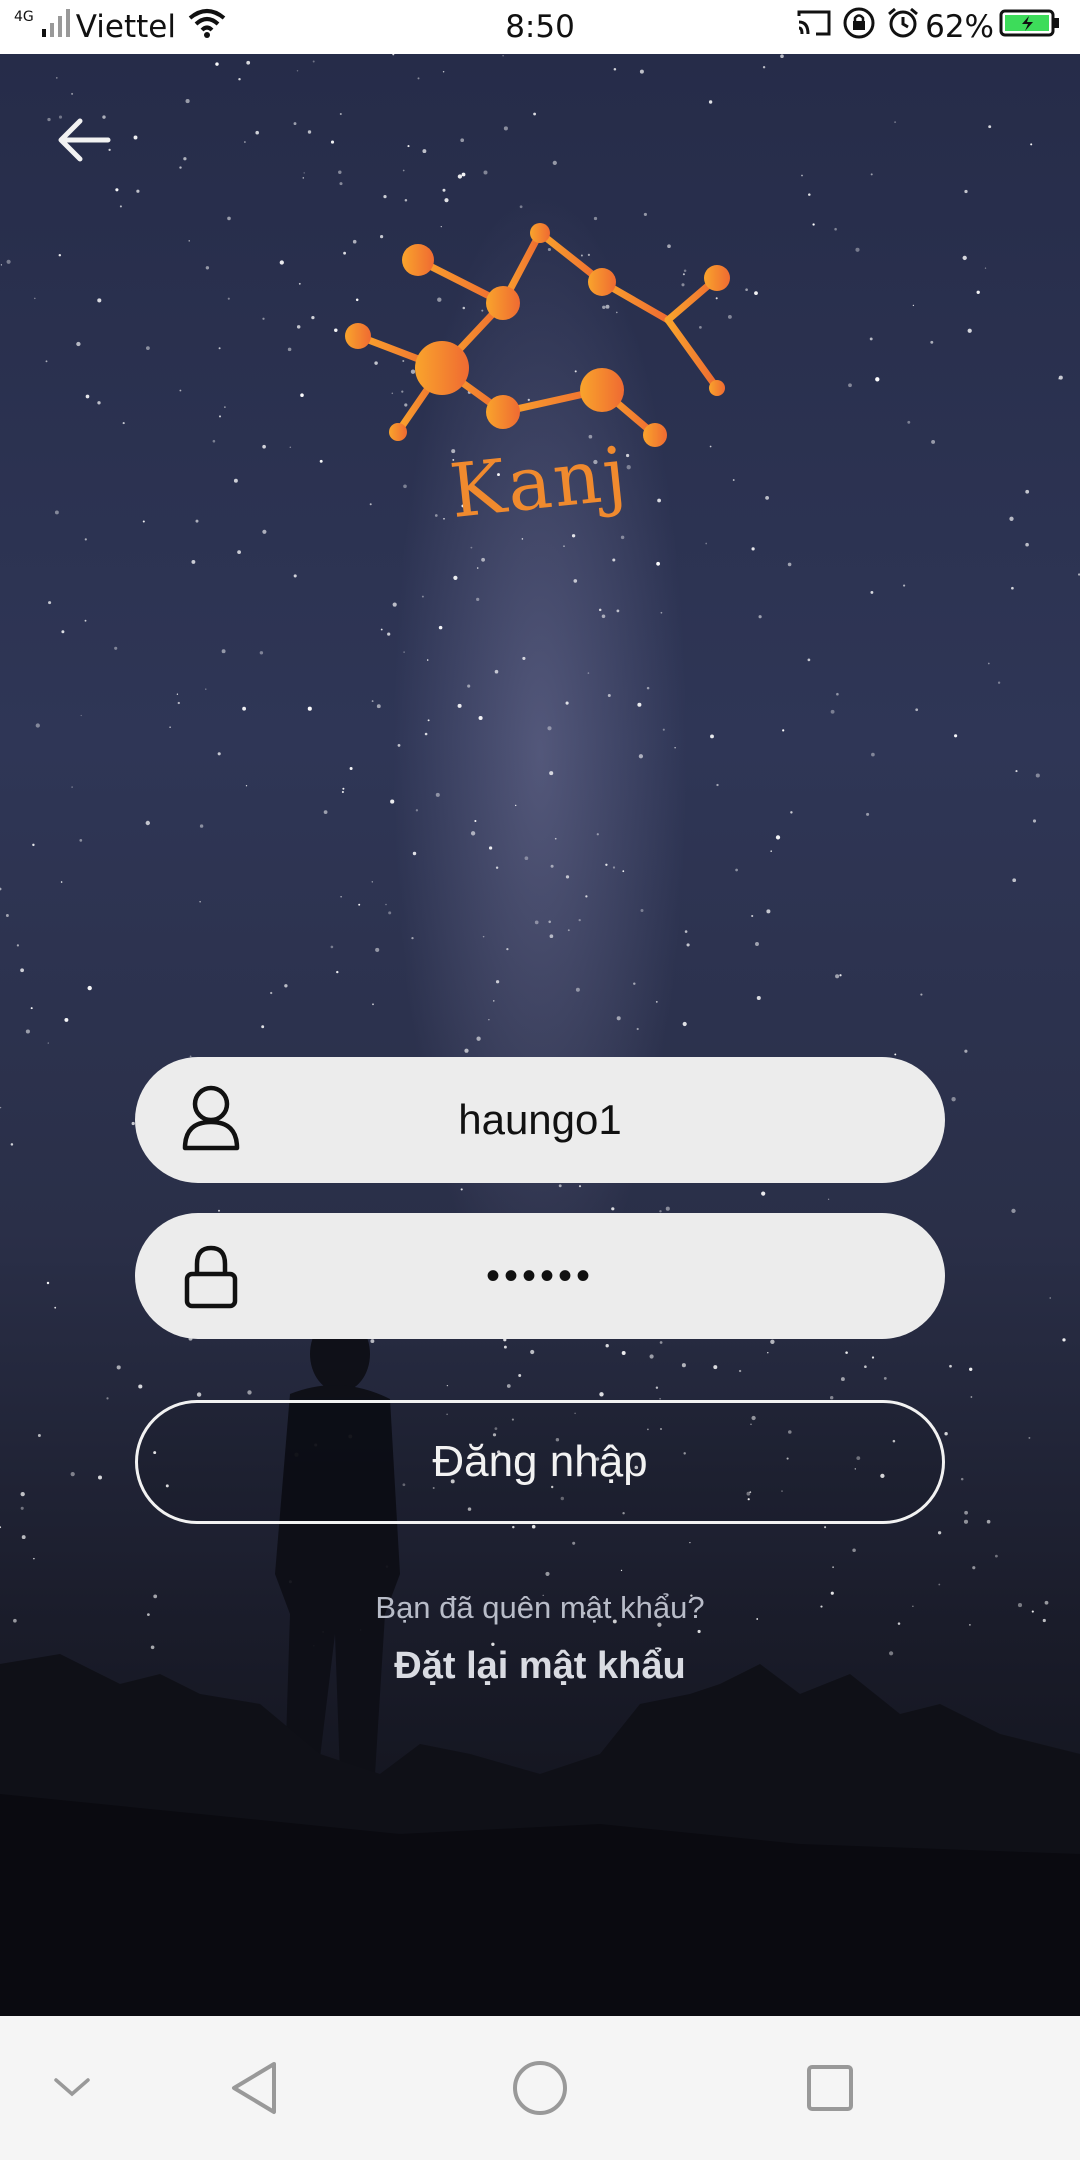  What do you see at coordinates (540, 1607) in the screenshot?
I see `forgot-password-text: Bạn đã quên mật khẩu?` at bounding box center [540, 1607].